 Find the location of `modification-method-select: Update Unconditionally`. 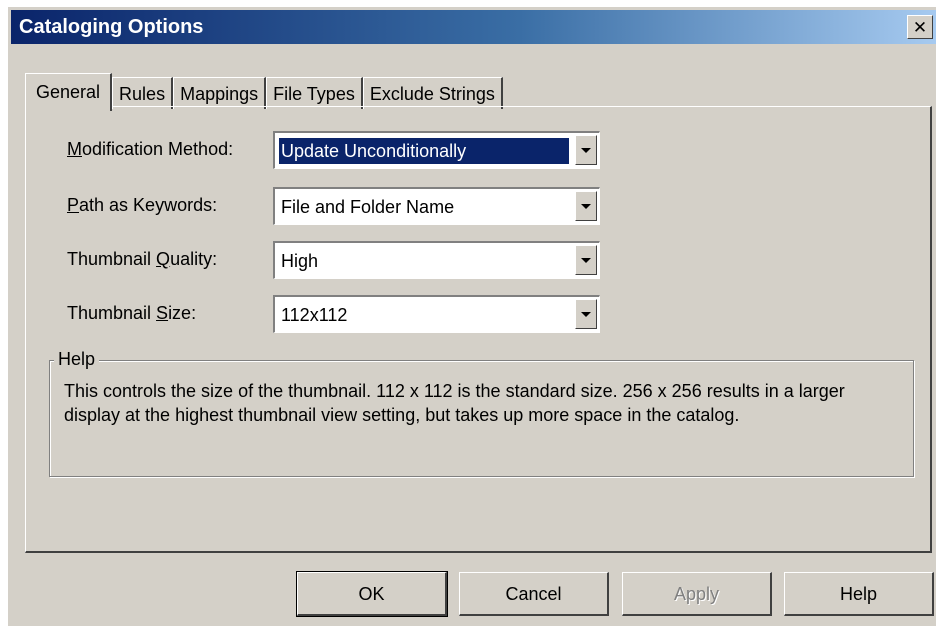

modification-method-select: Update Unconditionally is located at coordinates (436, 150).